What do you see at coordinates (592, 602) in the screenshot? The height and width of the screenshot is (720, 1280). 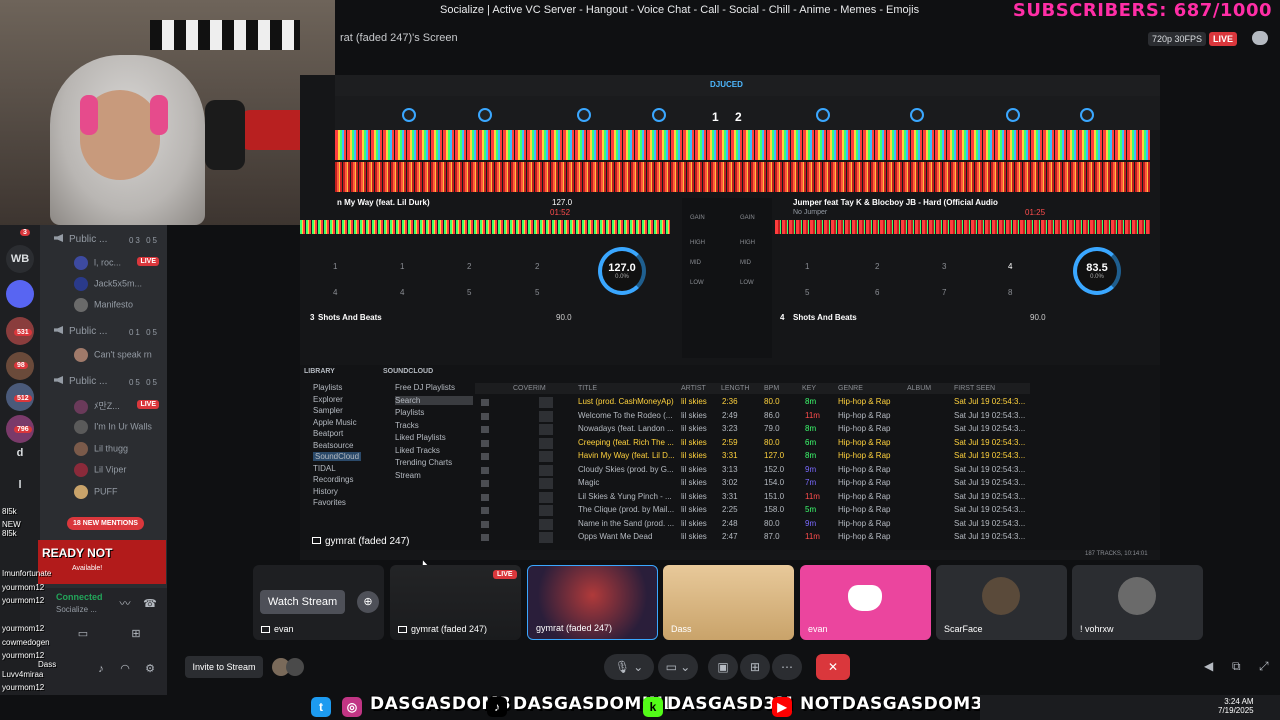 I see `participant-tile-gymrat-camera: gymrat (faded 247)` at bounding box center [592, 602].